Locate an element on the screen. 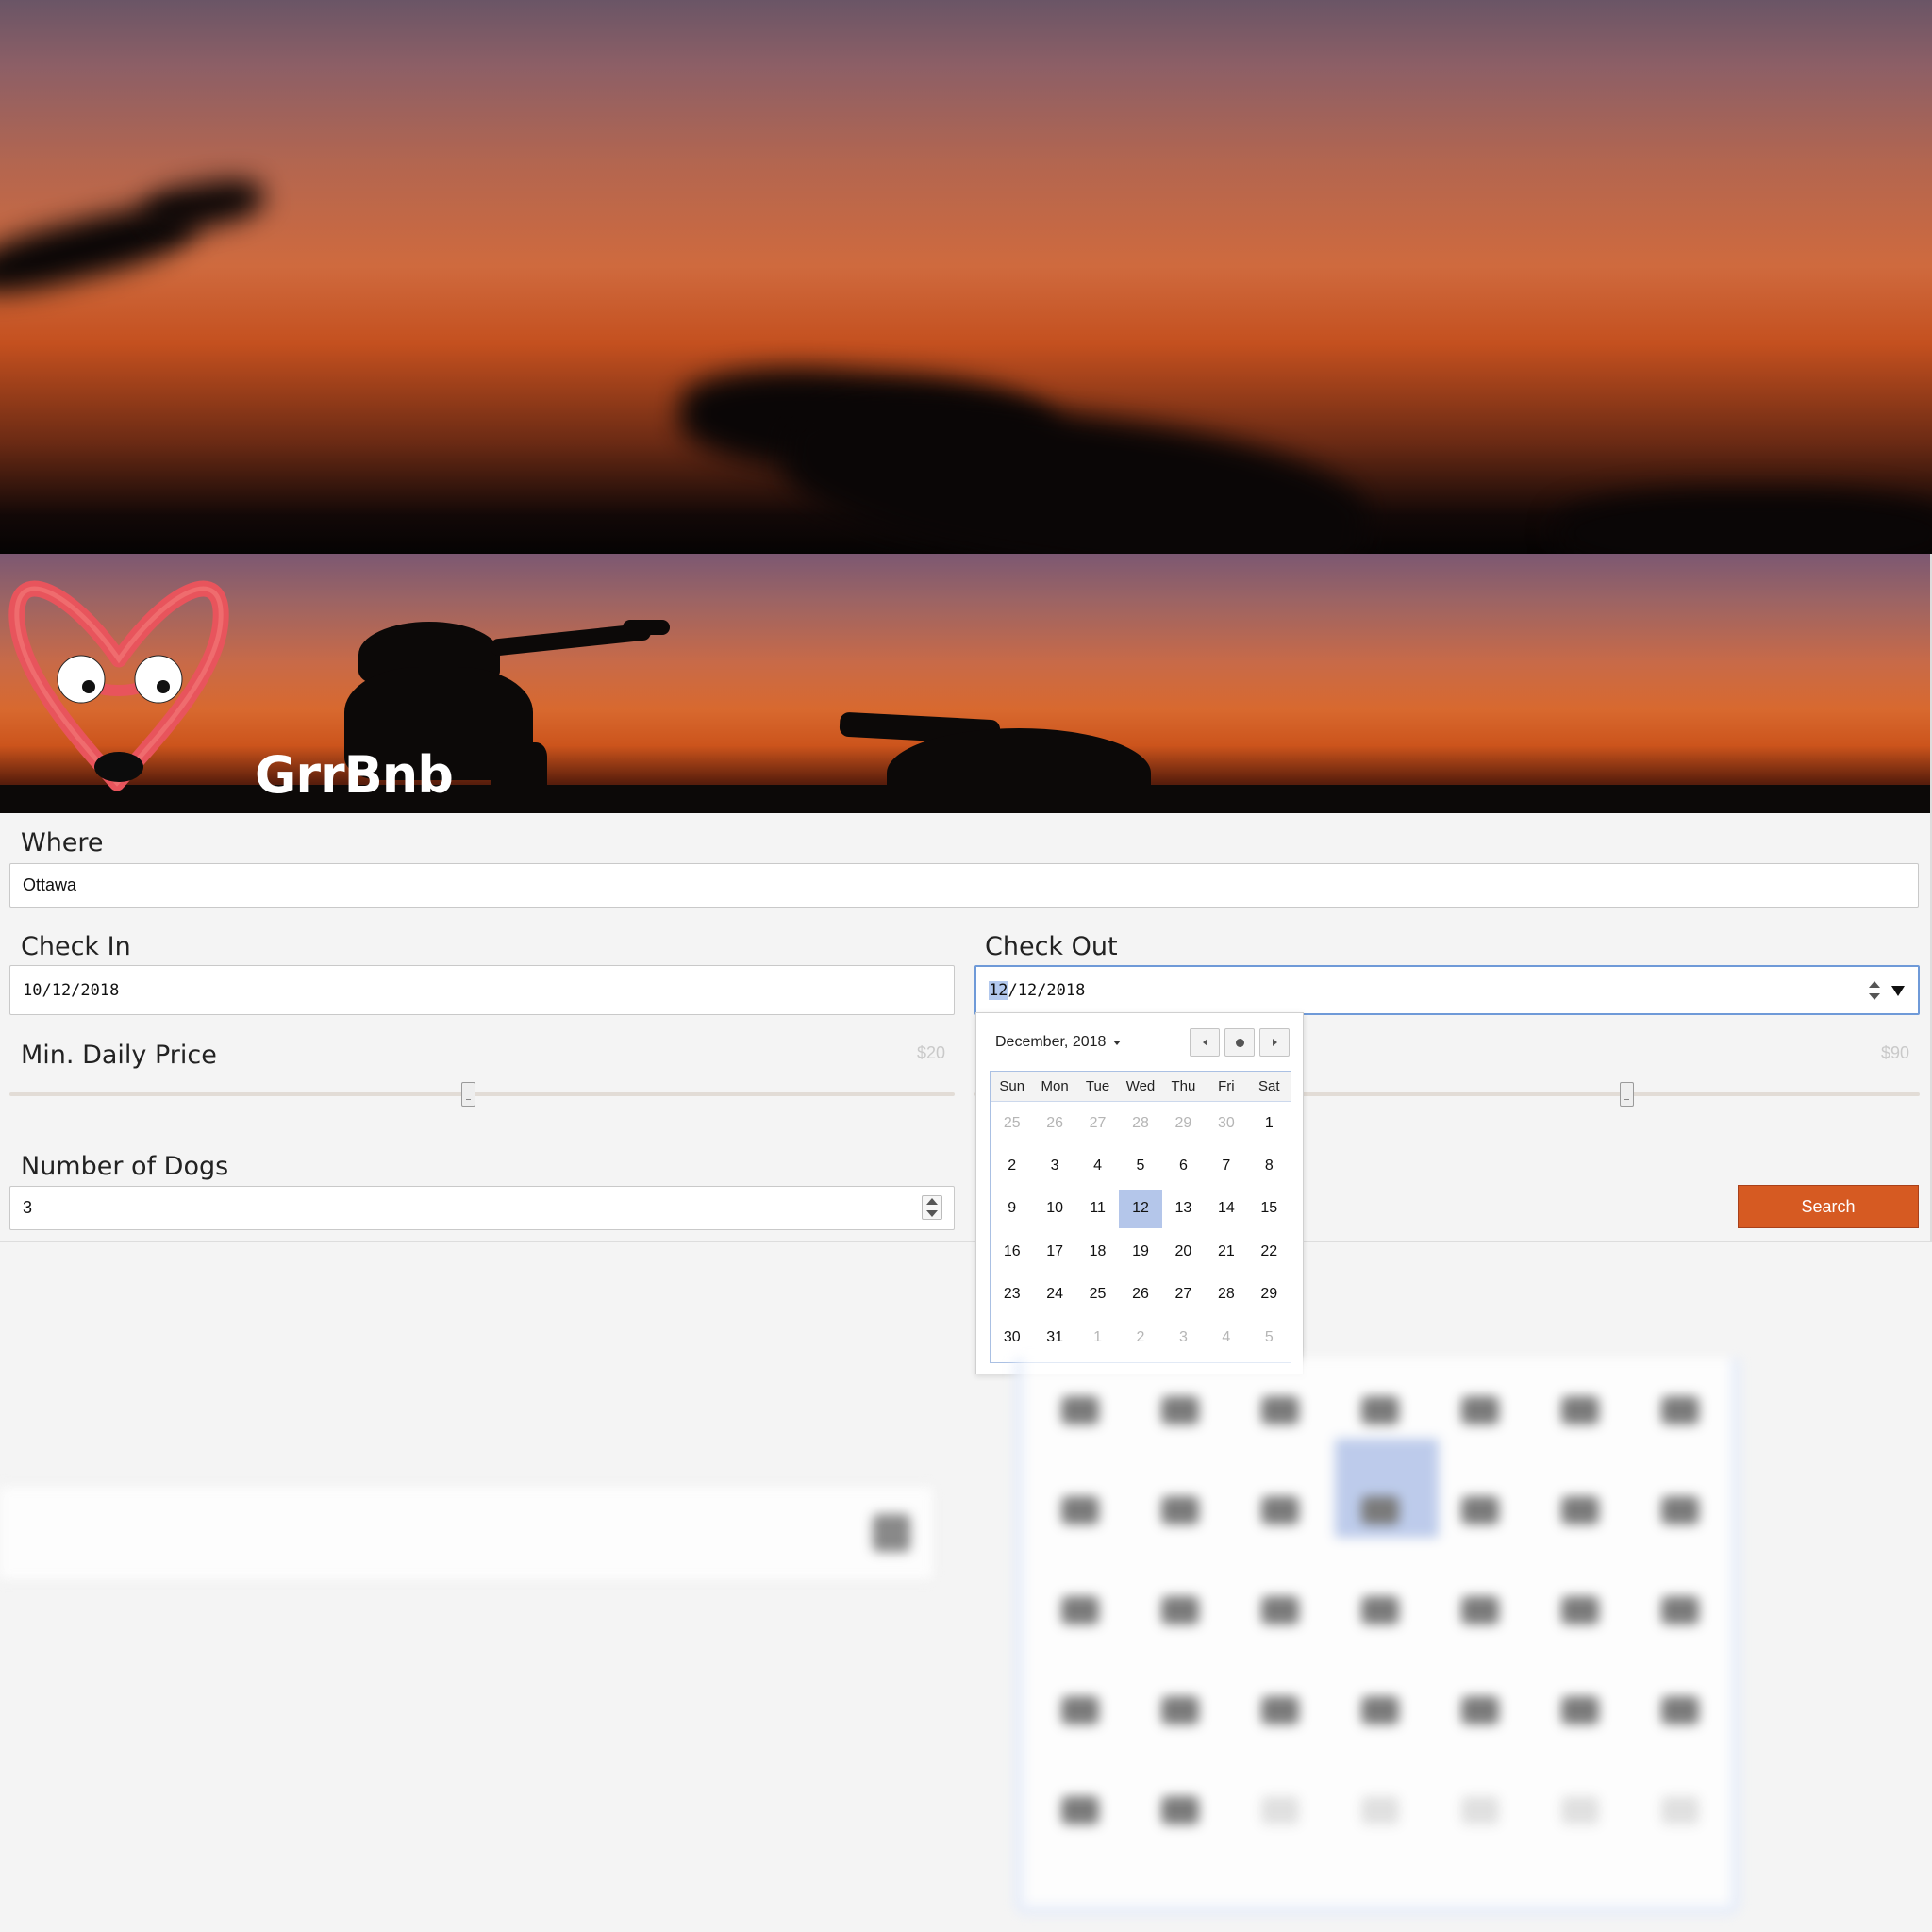 This screenshot has height=1932, width=1932. header-banner: GrrBnb is located at coordinates (965, 683).